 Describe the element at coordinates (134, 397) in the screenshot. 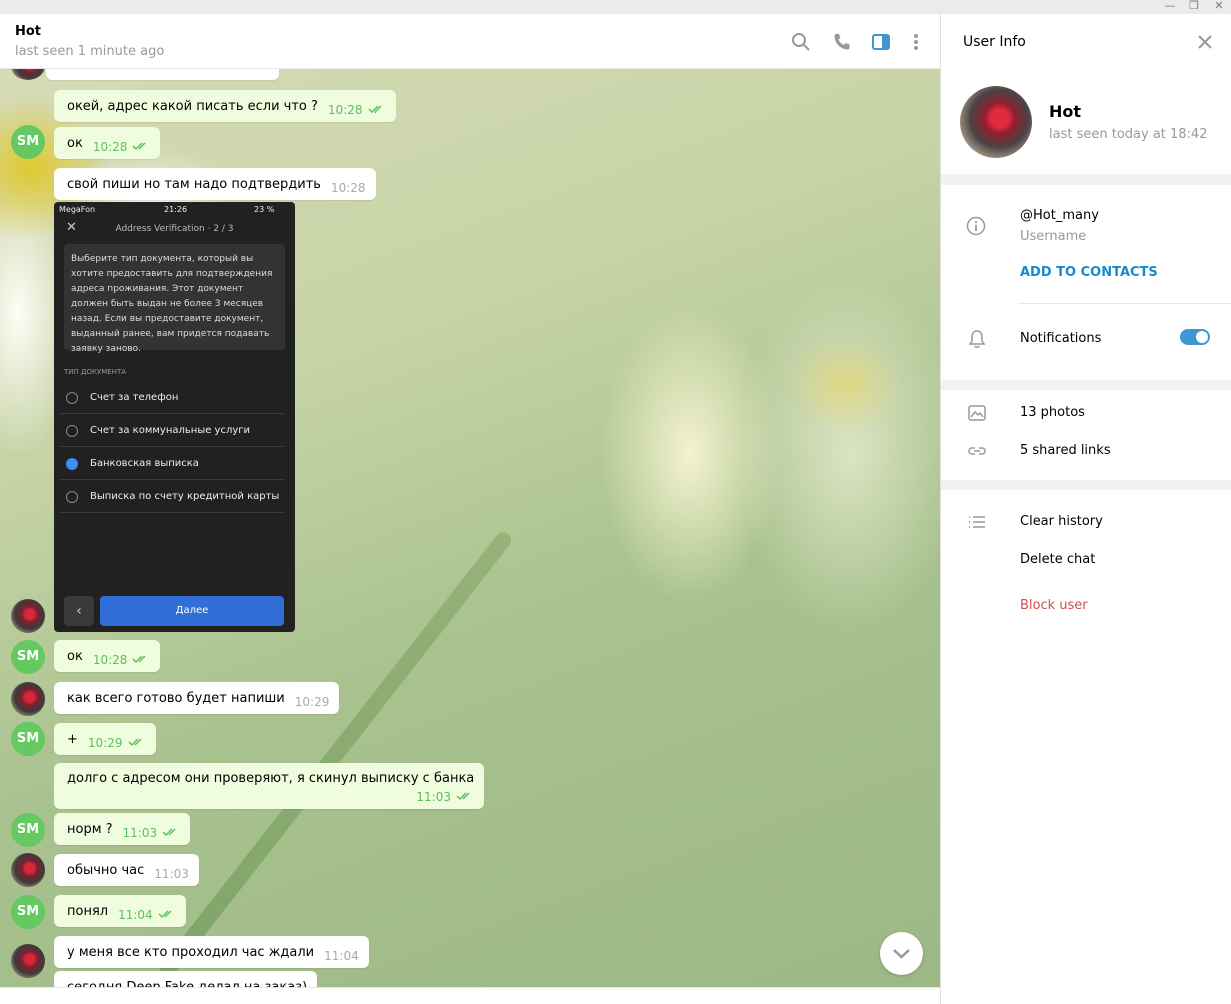

I see `option-label: Счет за телефон` at that location.